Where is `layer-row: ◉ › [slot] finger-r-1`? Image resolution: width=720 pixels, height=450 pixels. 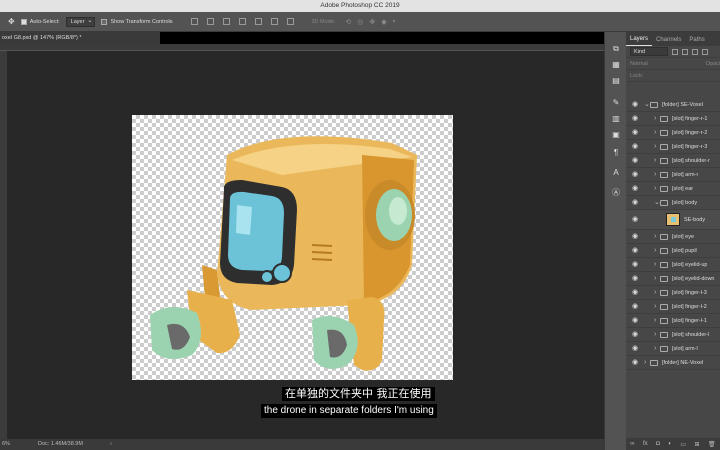 layer-row: ◉ › [slot] finger-r-1 is located at coordinates (673, 119).